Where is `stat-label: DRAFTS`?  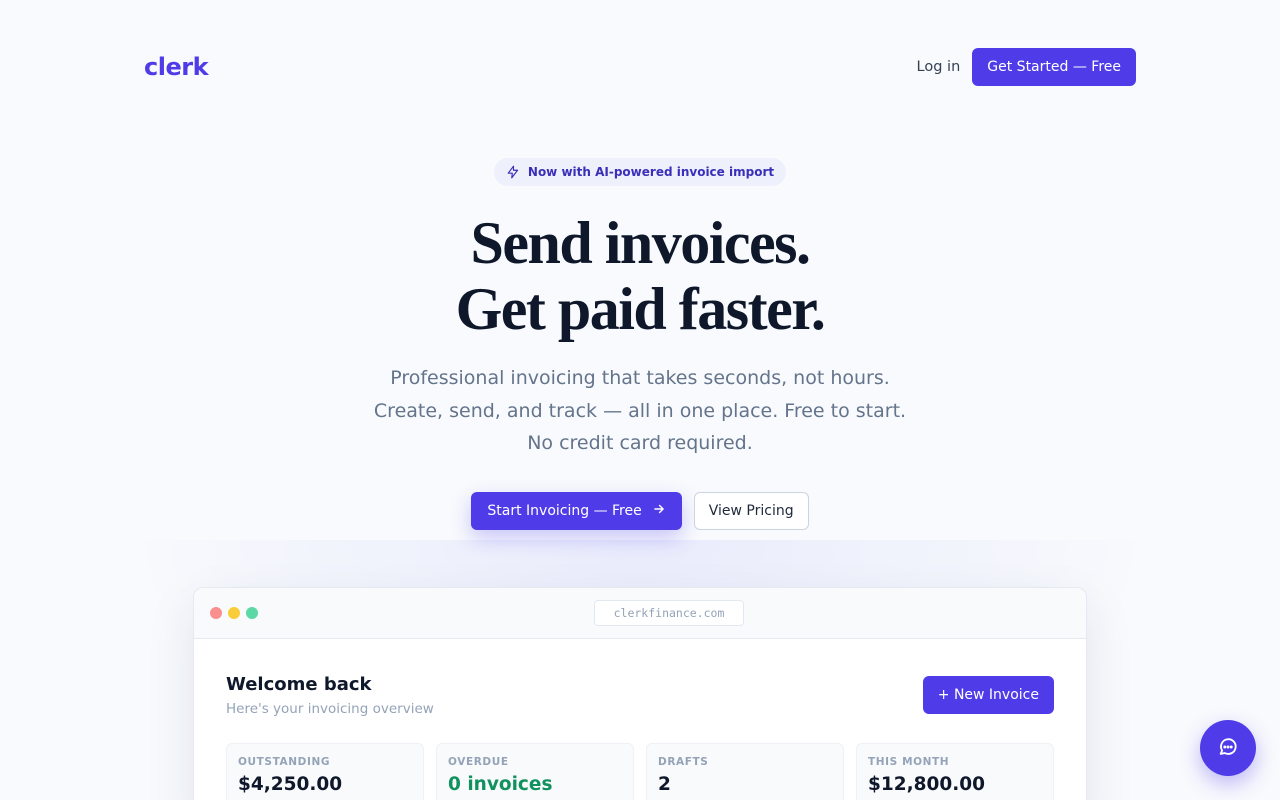 stat-label: DRAFTS is located at coordinates (683, 762).